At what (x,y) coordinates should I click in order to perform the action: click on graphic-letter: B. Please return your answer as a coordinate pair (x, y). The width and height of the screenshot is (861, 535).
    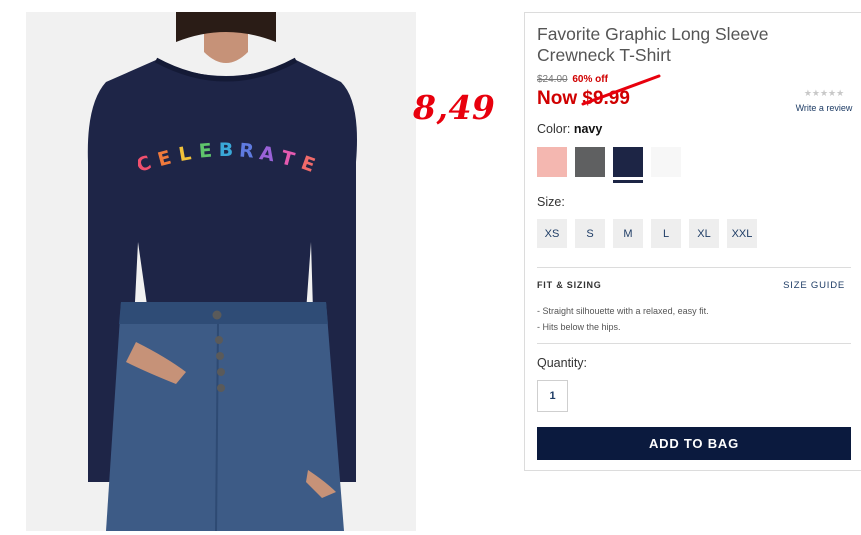
    Looking at the image, I should click on (226, 150).